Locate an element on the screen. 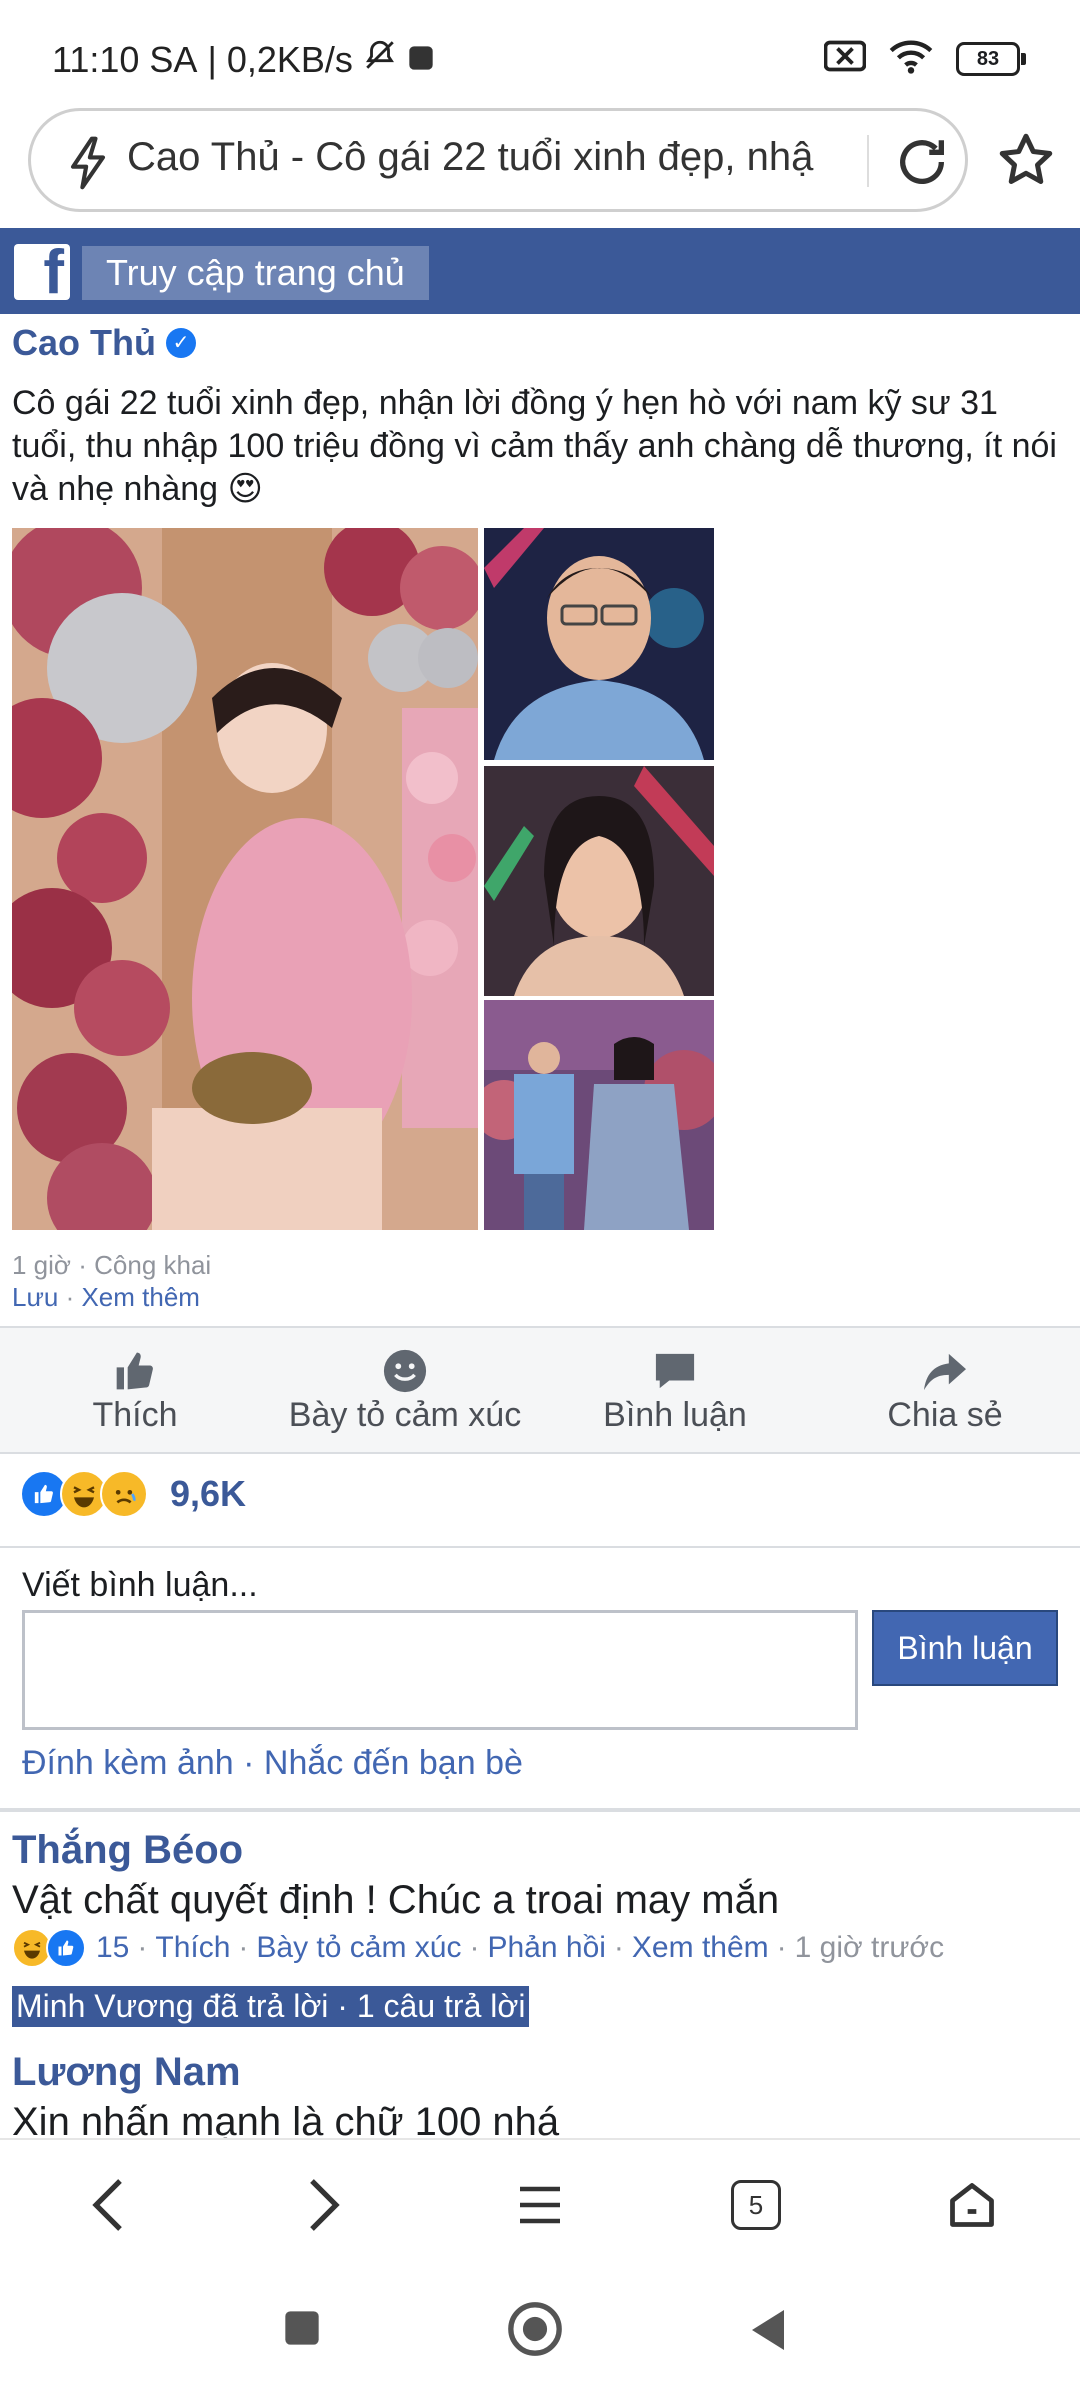 The width and height of the screenshot is (1080, 2400). share-label: Chia sẻ is located at coordinates (945, 1415).